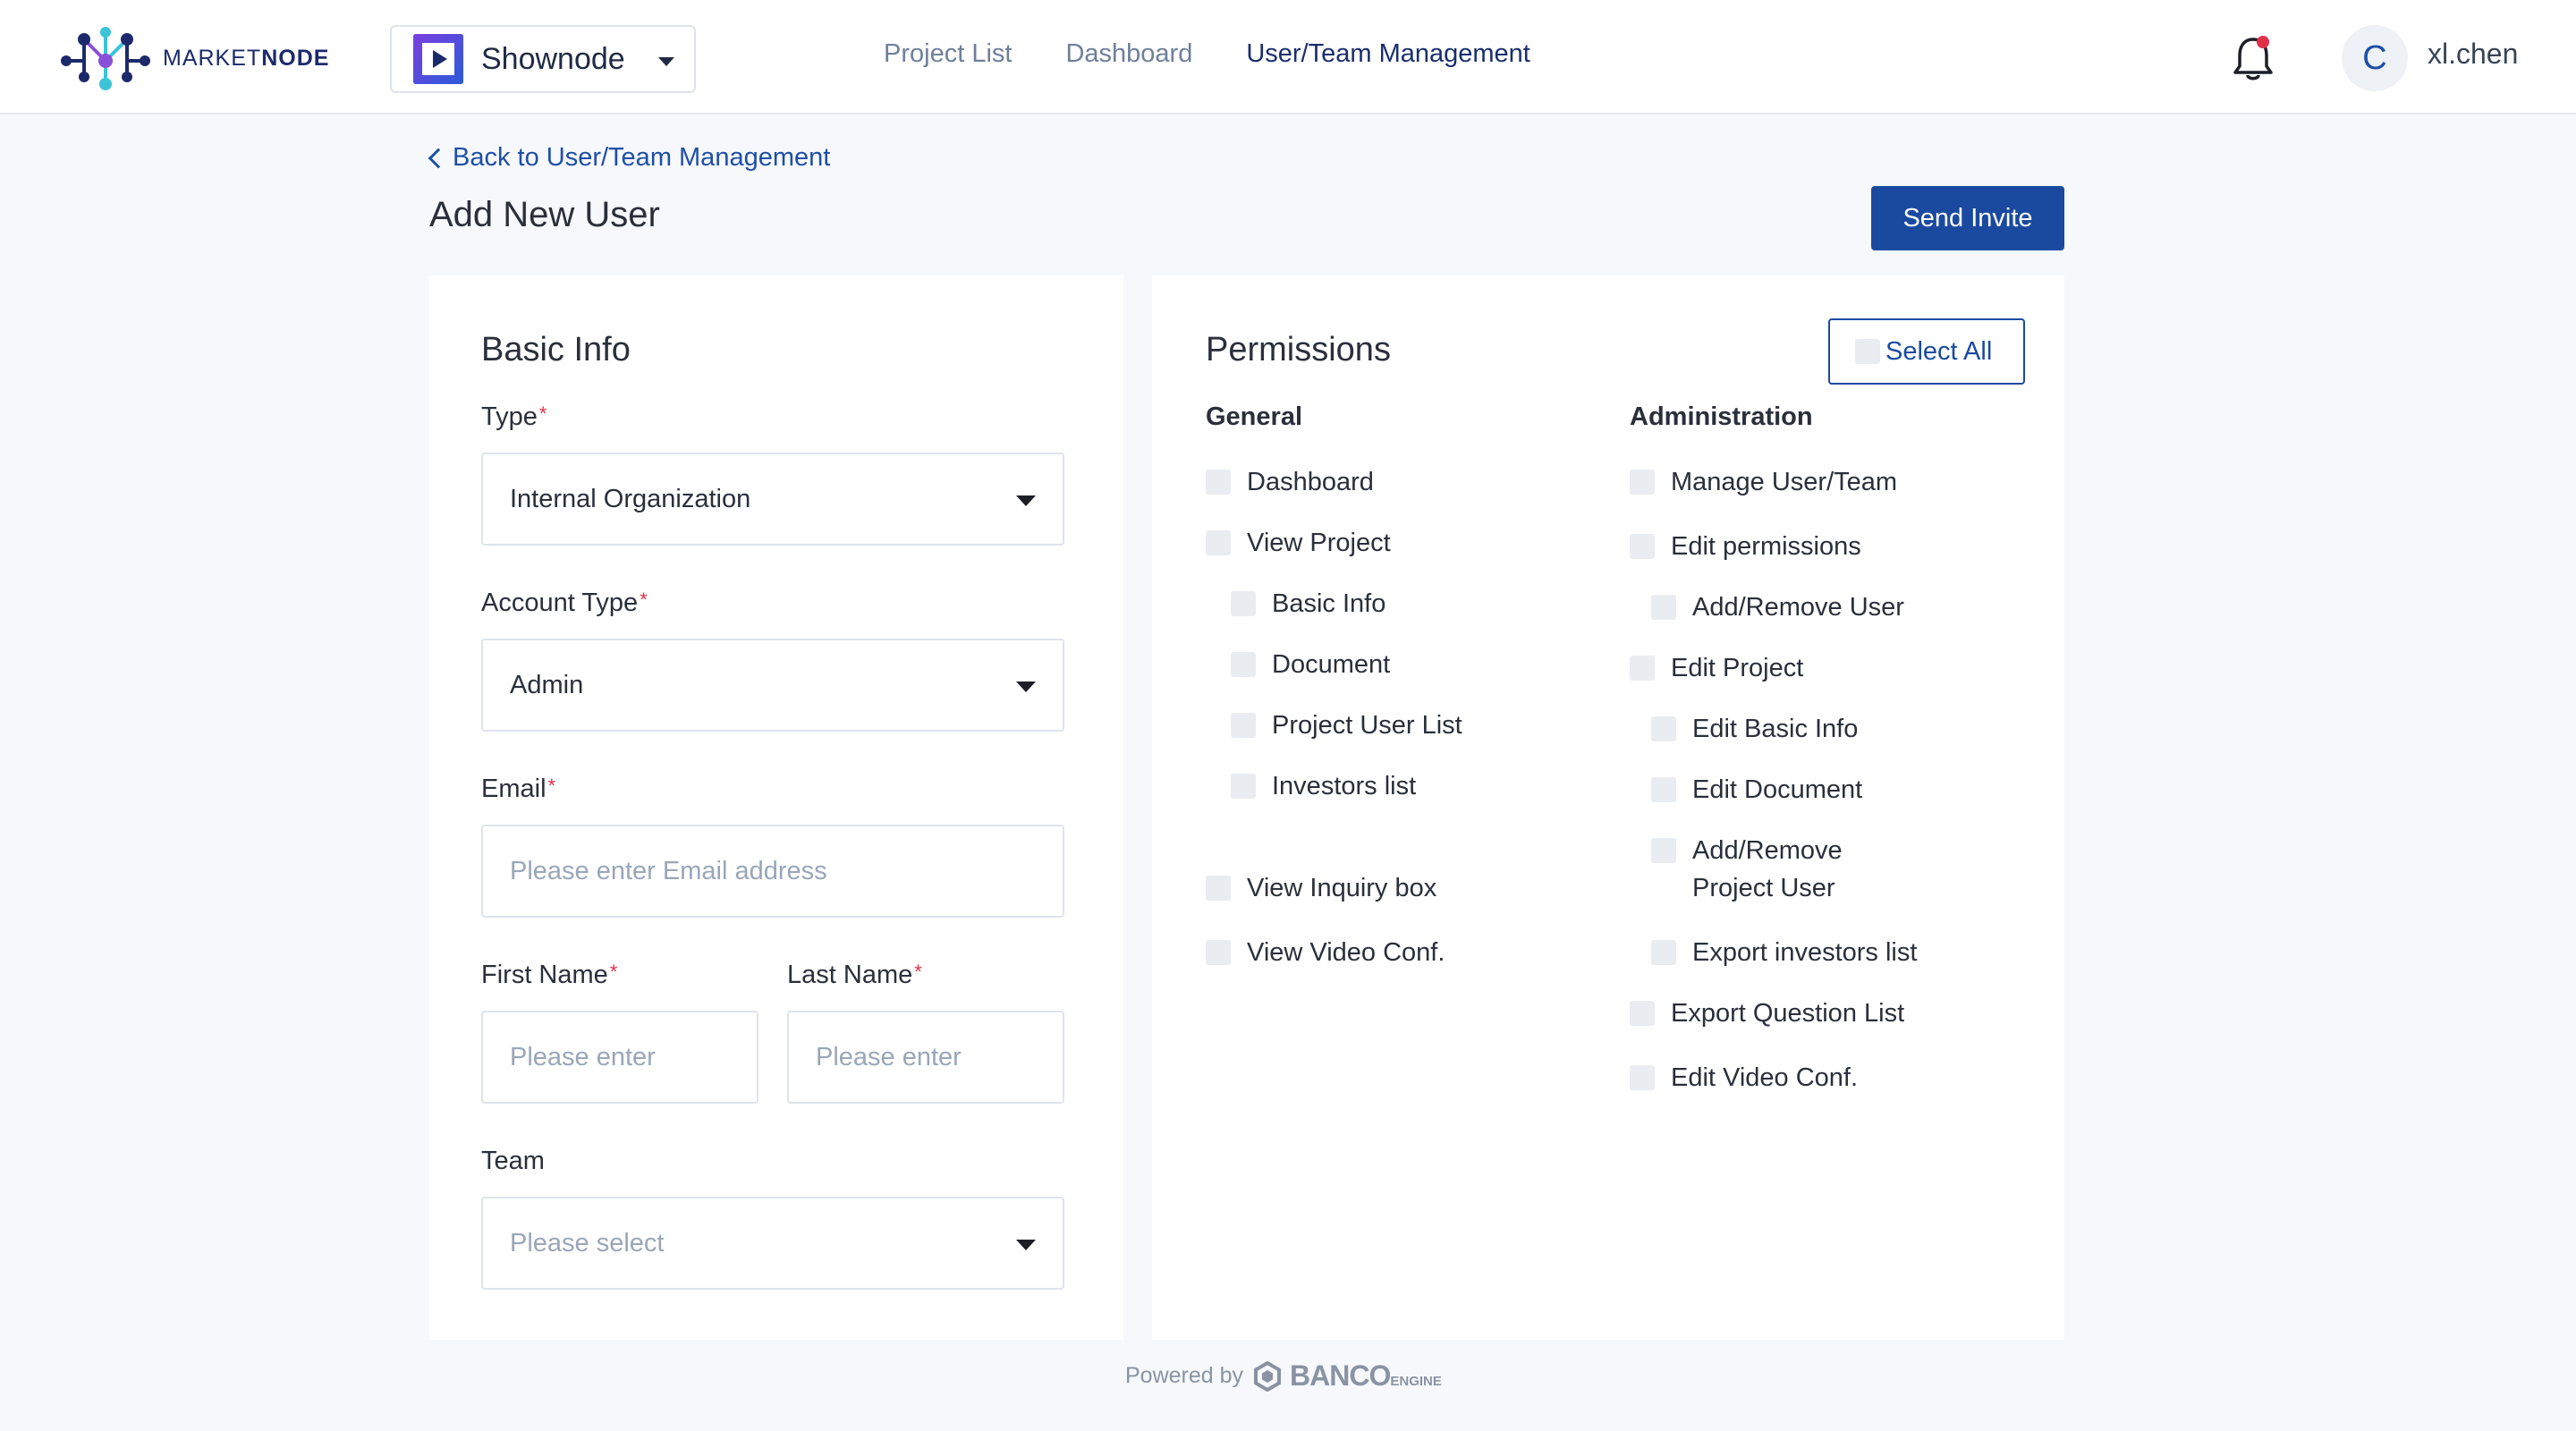 The height and width of the screenshot is (1431, 2576). Describe the element at coordinates (438, 158) in the screenshot. I see `chevron-left-icon` at that location.